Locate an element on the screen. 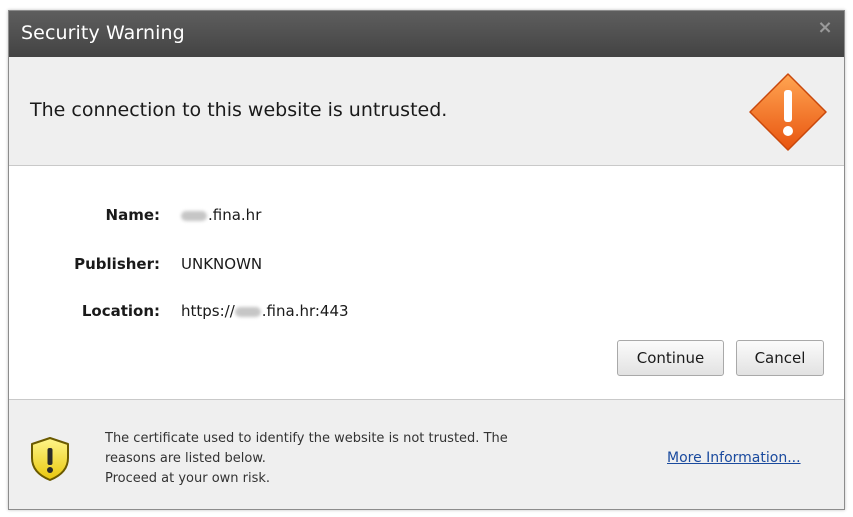 Image resolution: width=853 pixels, height=517 pixels. cancel-button: Cancel is located at coordinates (780, 358).